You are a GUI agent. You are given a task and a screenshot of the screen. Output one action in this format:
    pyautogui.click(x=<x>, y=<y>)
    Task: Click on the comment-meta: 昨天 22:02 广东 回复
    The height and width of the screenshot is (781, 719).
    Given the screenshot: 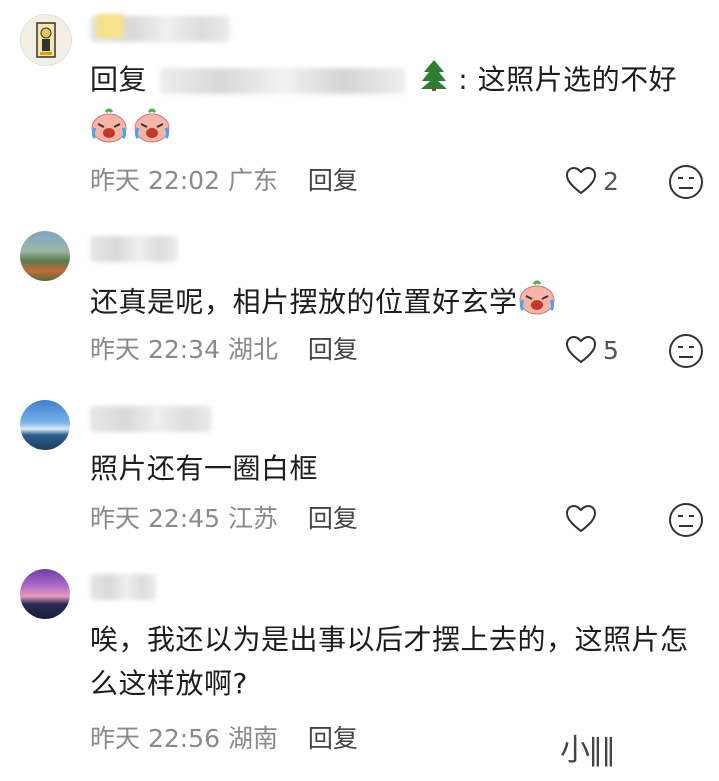 What is the action you would take?
    pyautogui.click(x=224, y=181)
    